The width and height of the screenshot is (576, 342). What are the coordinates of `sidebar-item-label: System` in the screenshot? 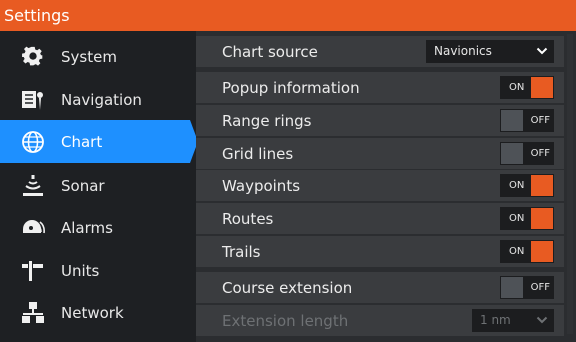 It's located at (89, 56).